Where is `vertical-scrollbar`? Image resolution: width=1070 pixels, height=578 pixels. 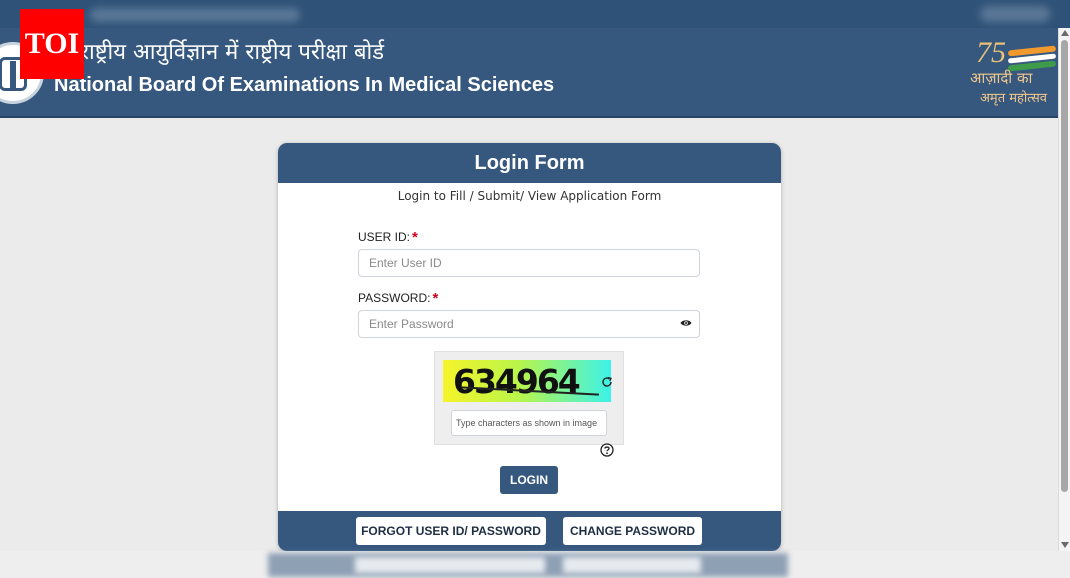
vertical-scrollbar is located at coordinates (1064, 290).